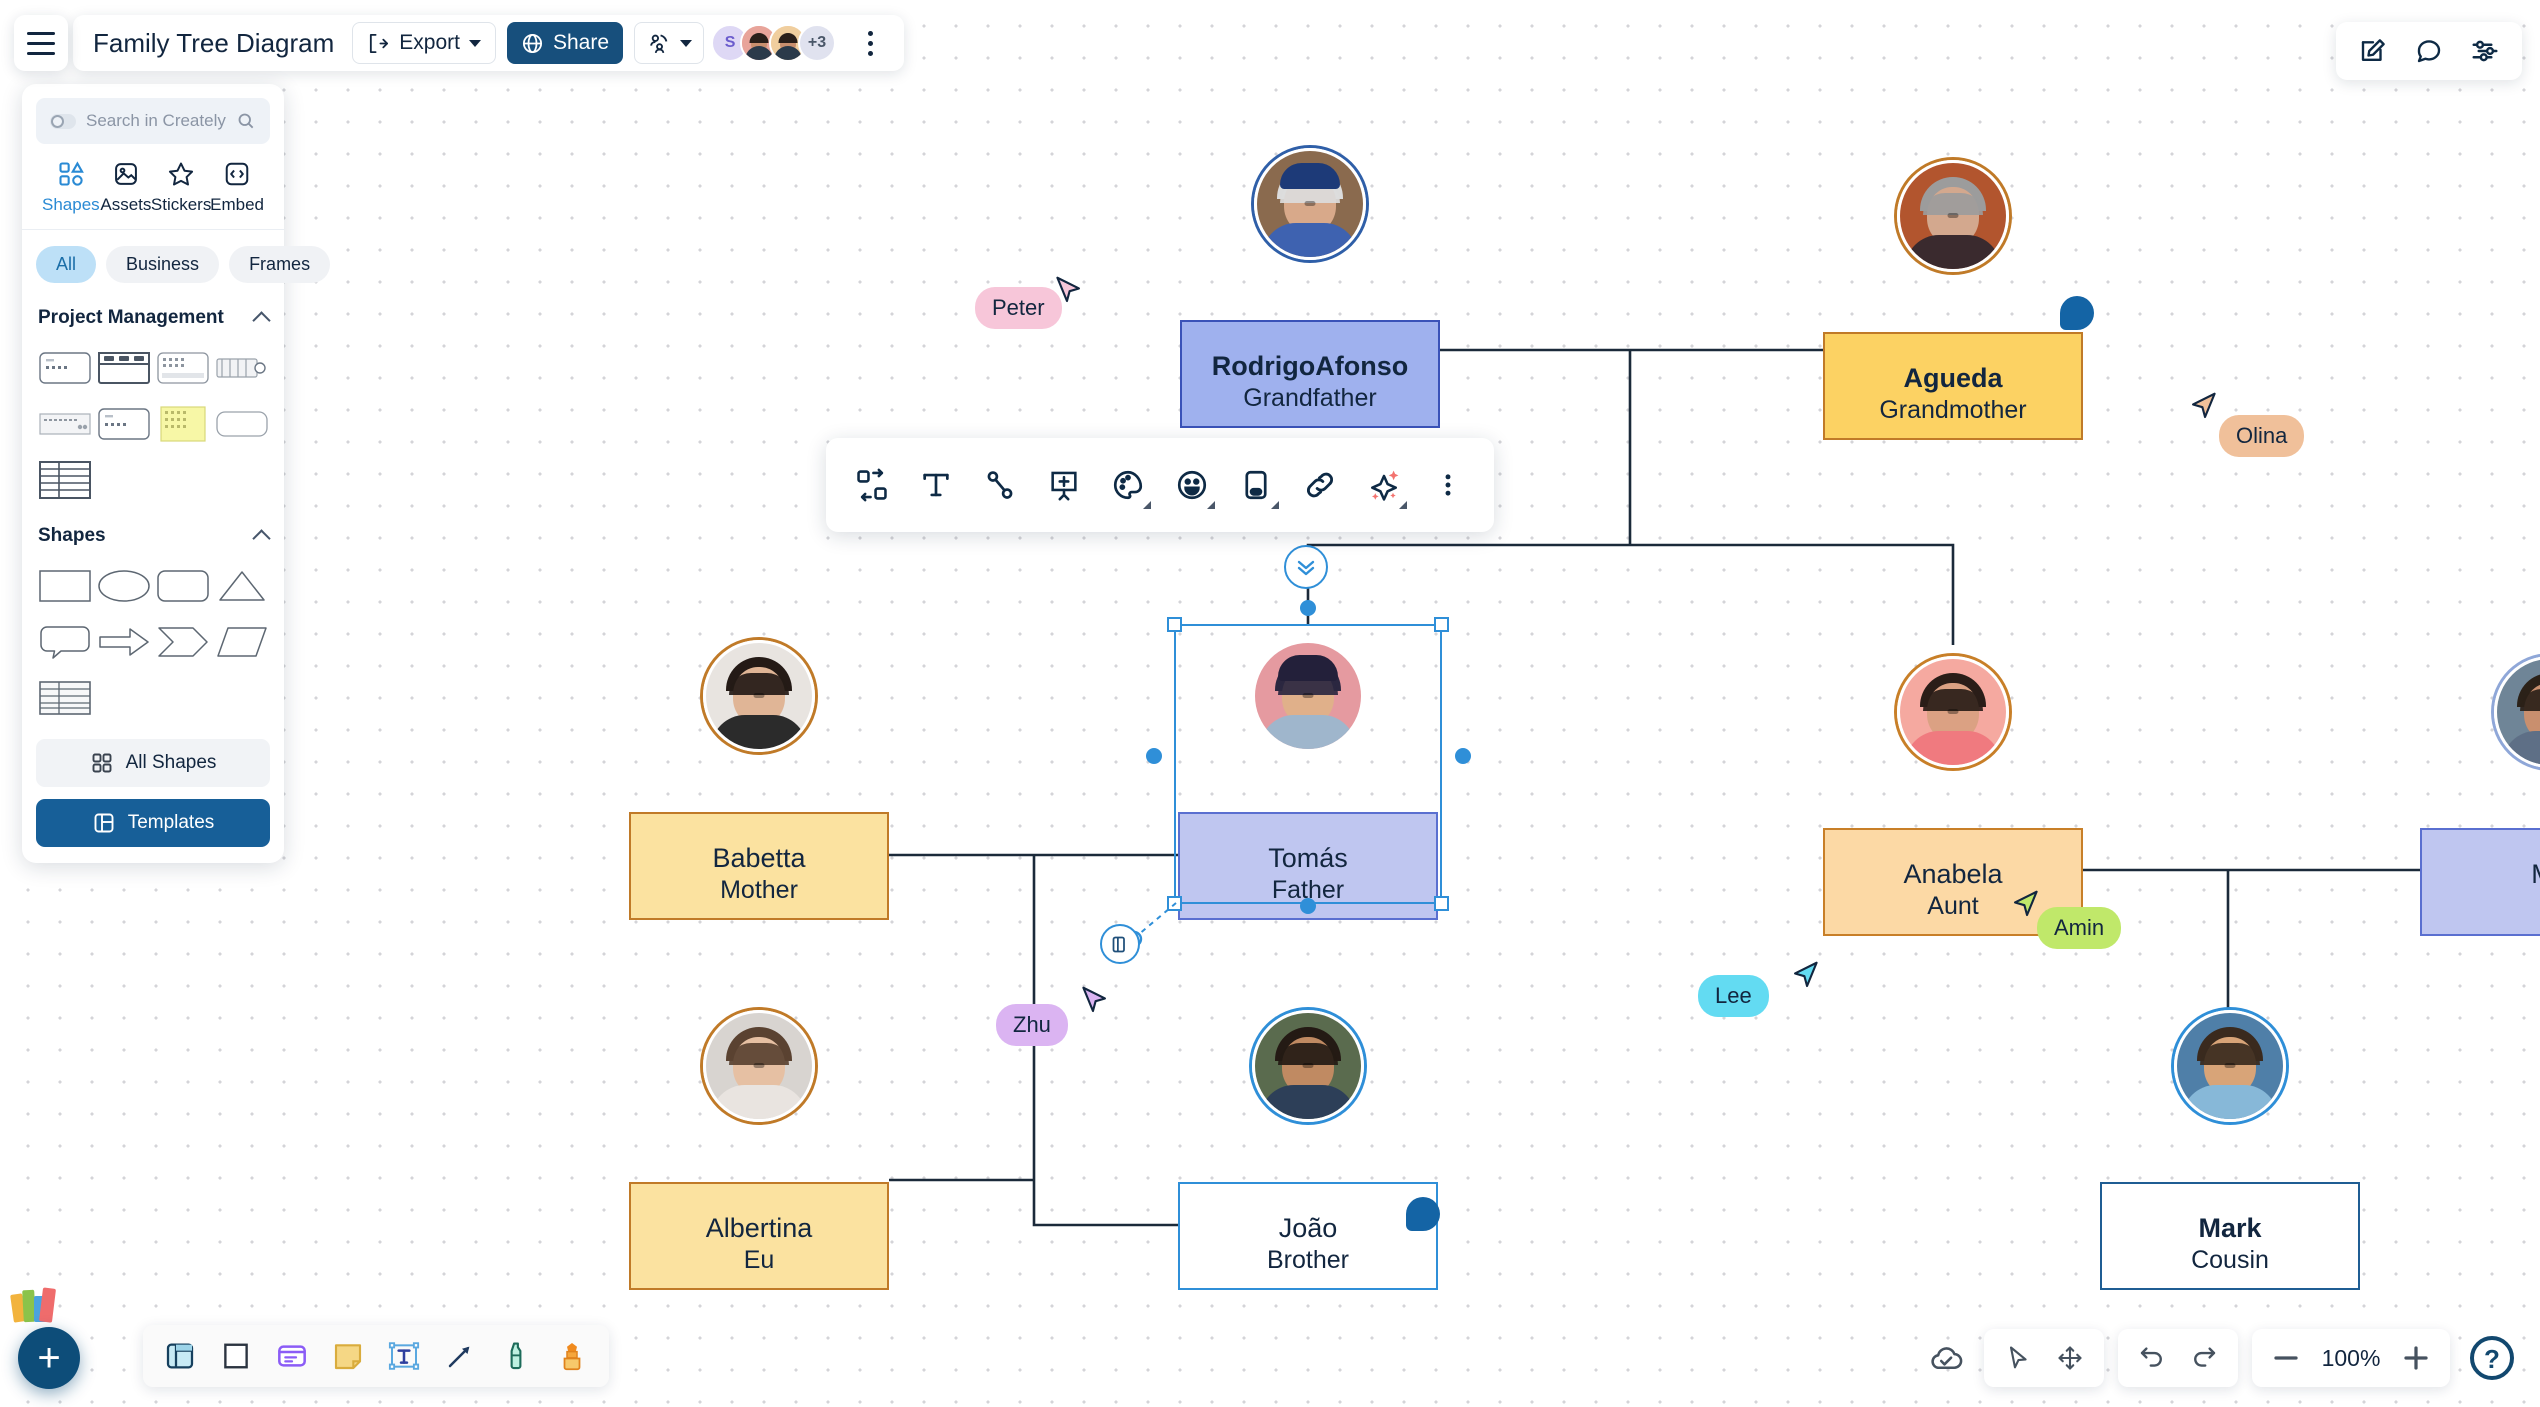 The image size is (2540, 1407). I want to click on shape-tool, so click(236, 1356).